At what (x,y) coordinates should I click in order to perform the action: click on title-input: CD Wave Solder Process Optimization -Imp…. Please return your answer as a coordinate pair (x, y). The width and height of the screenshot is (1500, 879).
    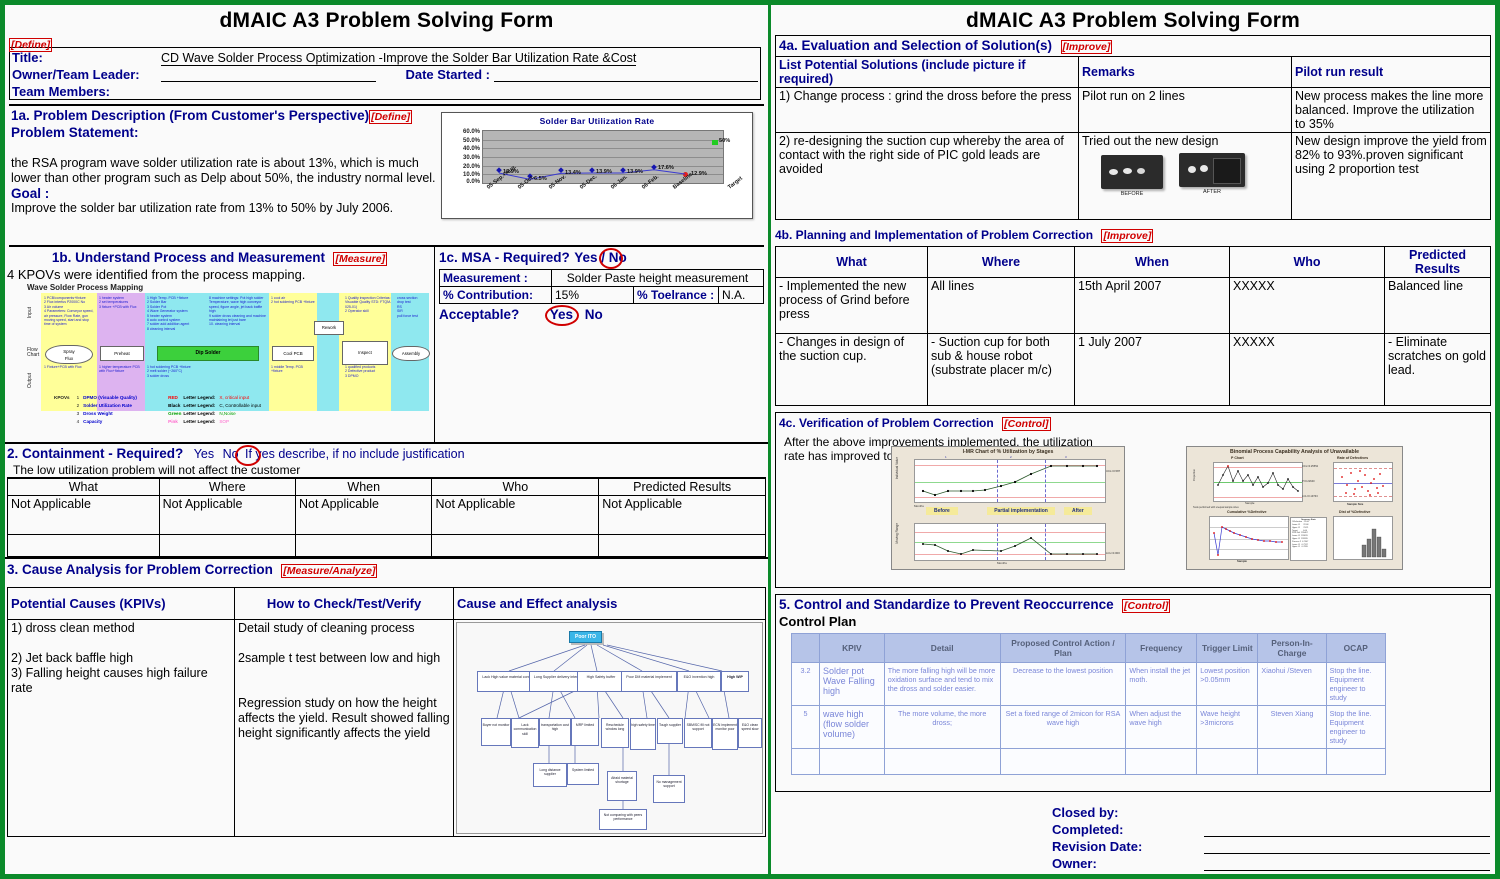
    Looking at the image, I should click on (399, 58).